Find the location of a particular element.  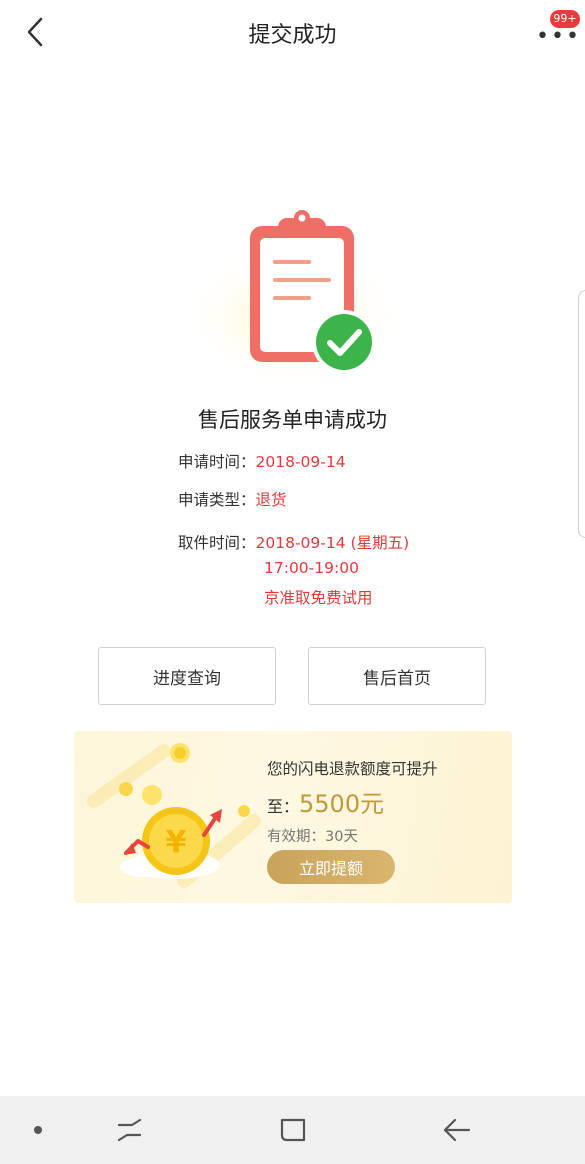

home-square-icon is located at coordinates (293, 1130).